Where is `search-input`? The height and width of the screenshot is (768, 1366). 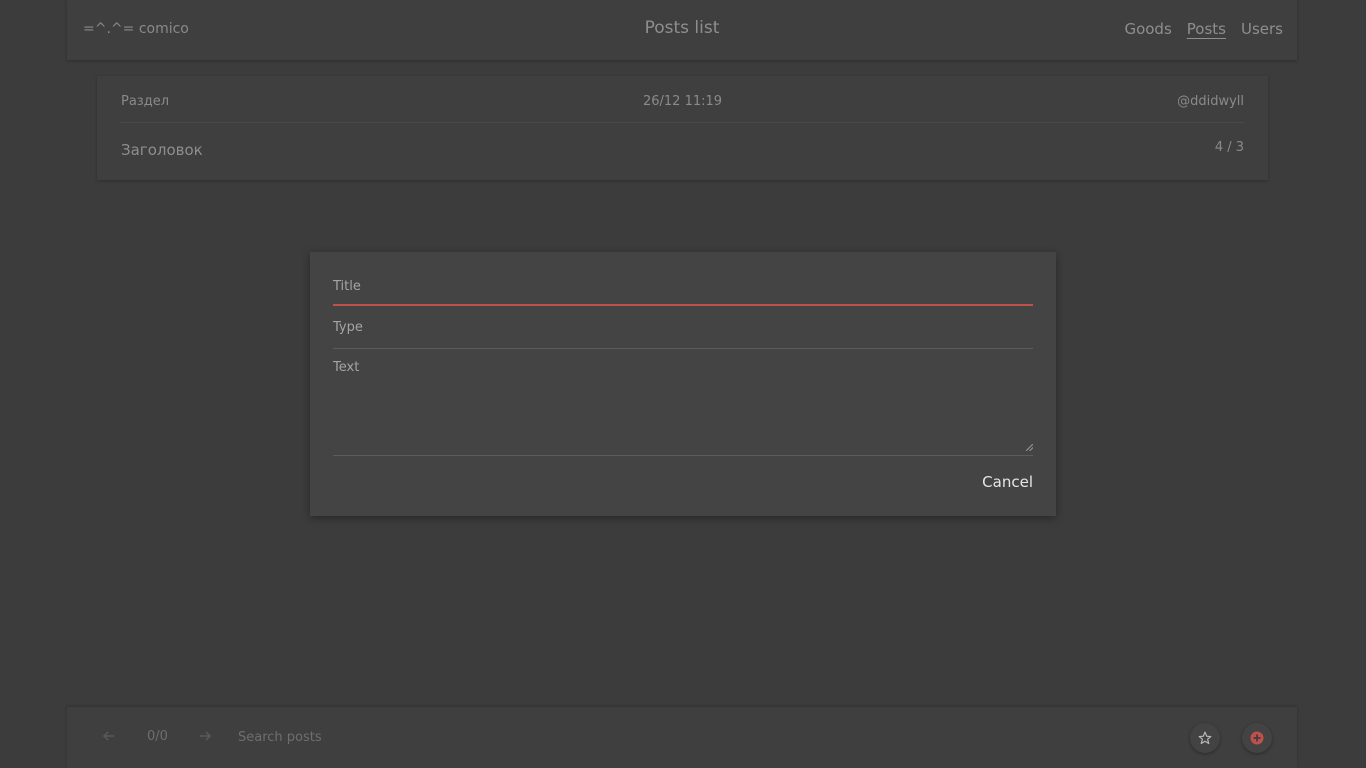 search-input is located at coordinates (488, 737).